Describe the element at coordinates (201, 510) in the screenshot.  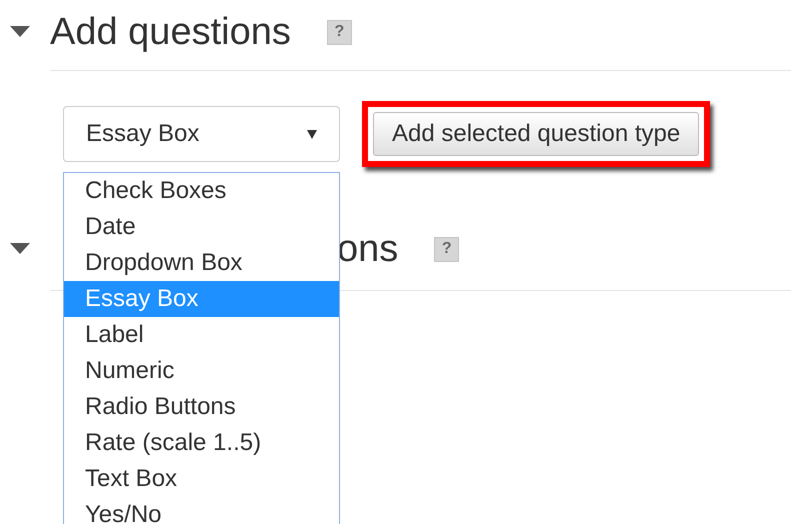
I see `dropdown-option: Yes/No` at that location.